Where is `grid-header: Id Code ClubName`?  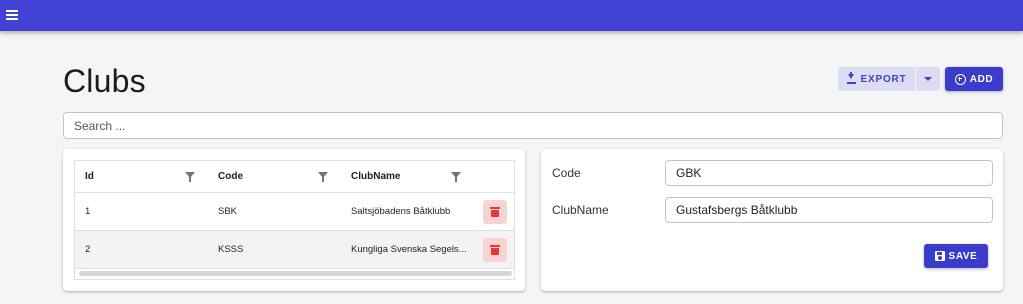
grid-header: Id Code ClubName is located at coordinates (294, 177).